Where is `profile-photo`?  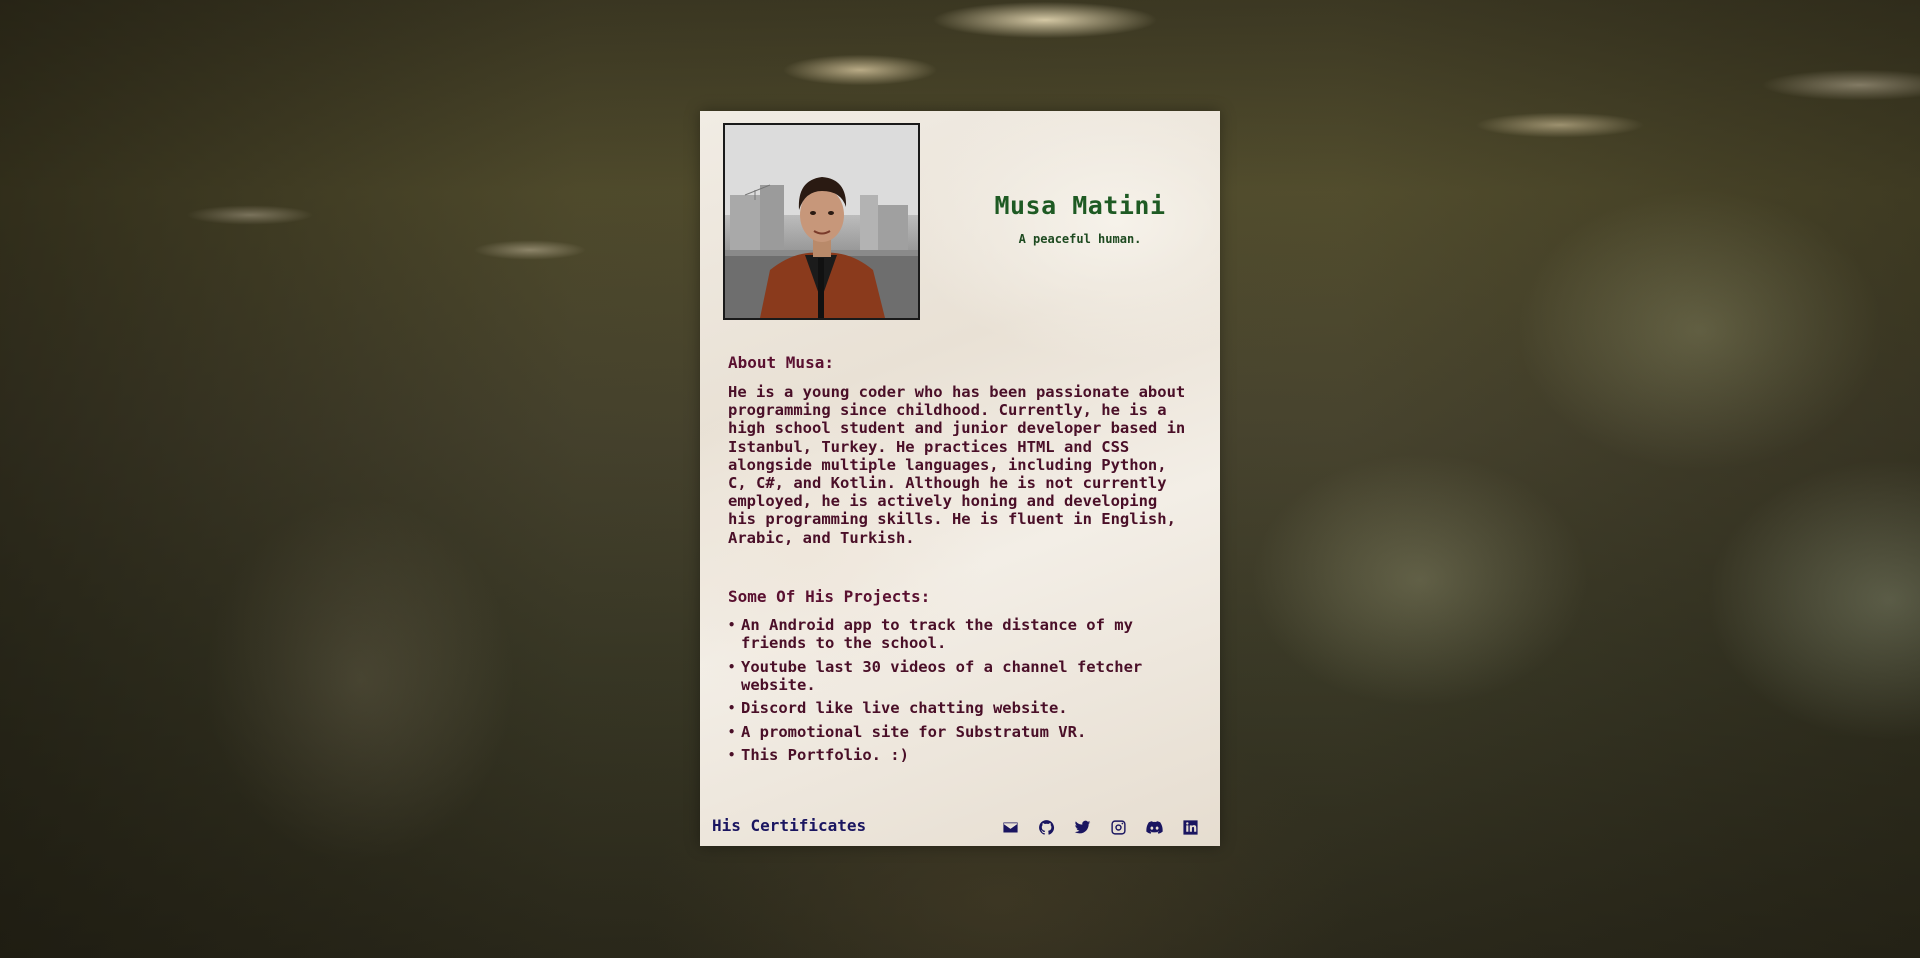
profile-photo is located at coordinates (821, 221).